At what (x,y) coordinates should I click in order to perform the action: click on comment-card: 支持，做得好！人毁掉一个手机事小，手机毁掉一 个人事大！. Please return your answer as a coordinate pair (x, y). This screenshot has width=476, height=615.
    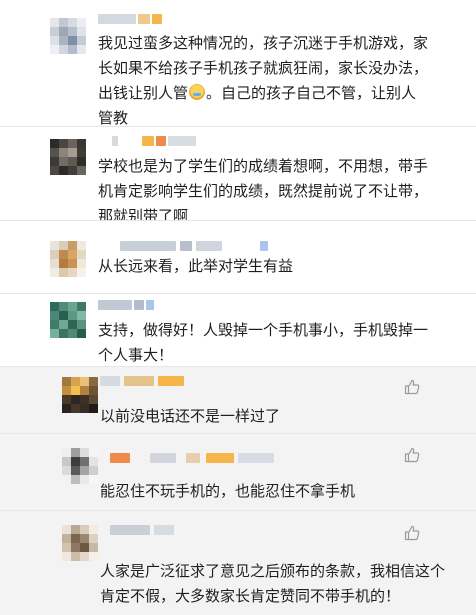
    Looking at the image, I should click on (238, 330).